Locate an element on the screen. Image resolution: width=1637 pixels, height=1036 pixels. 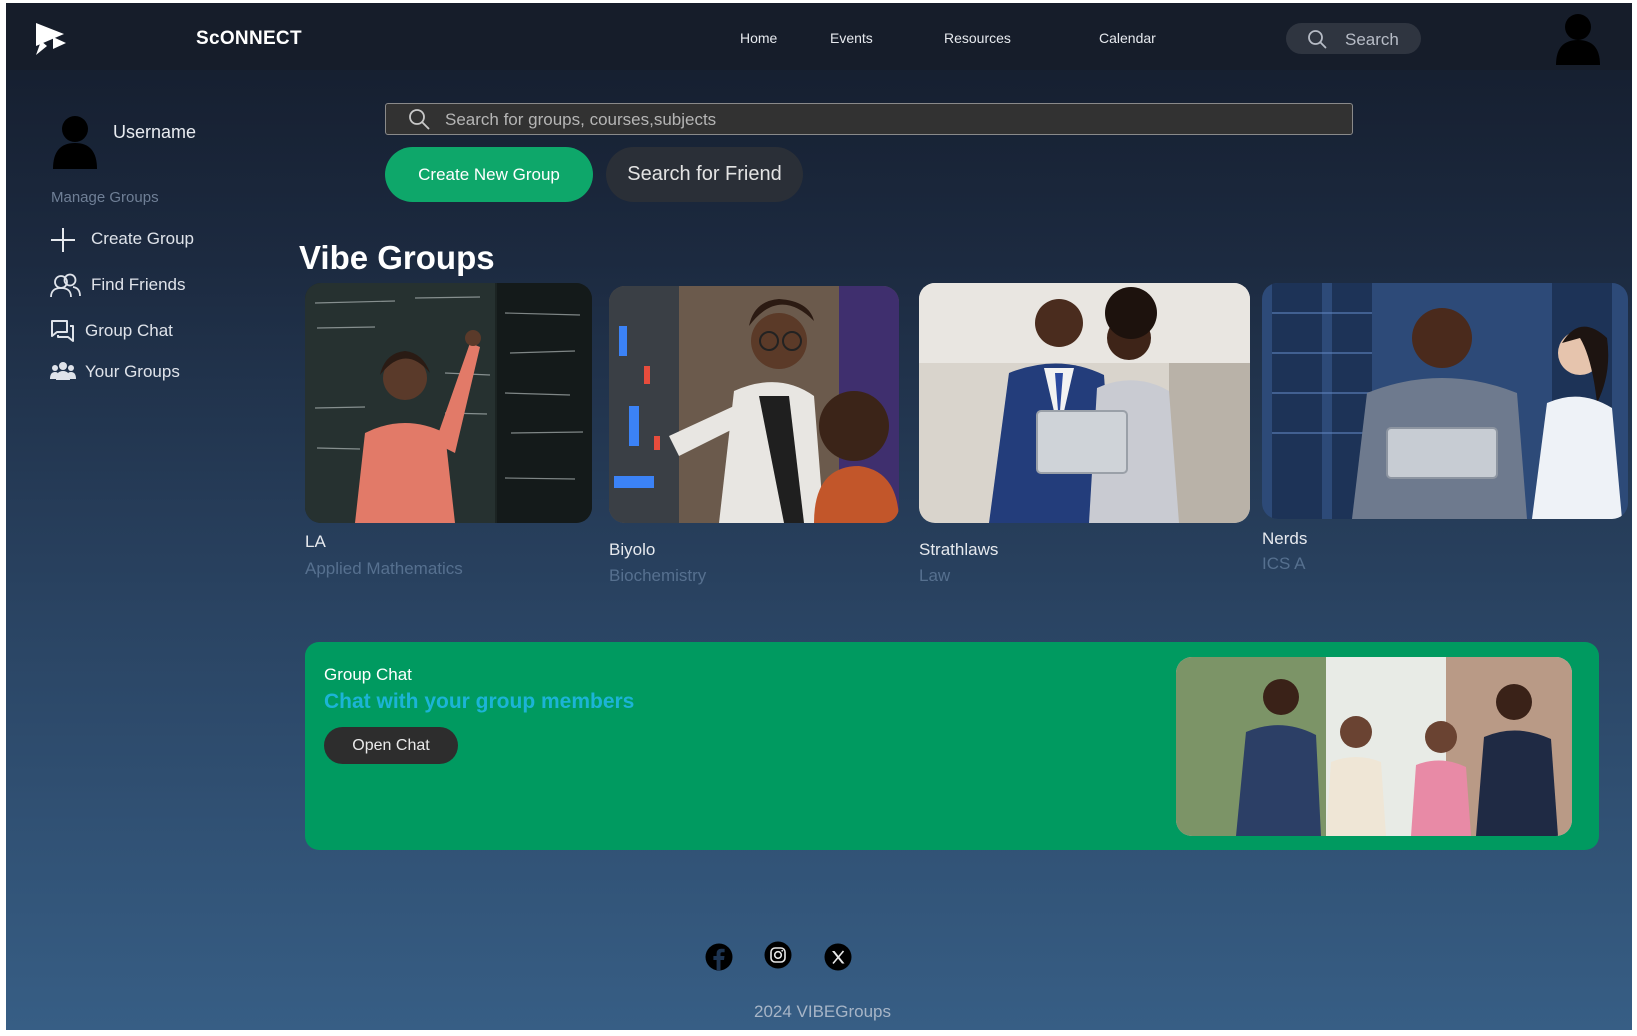
sidebar-section-label: Manage Groups is located at coordinates (105, 197).